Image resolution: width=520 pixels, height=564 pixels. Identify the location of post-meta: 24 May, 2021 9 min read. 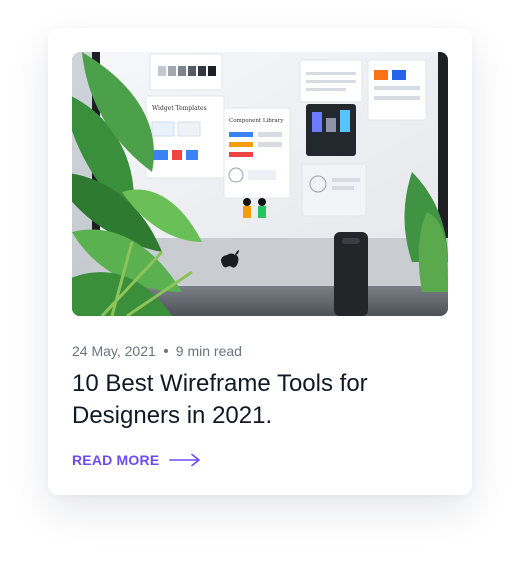
(157, 351).